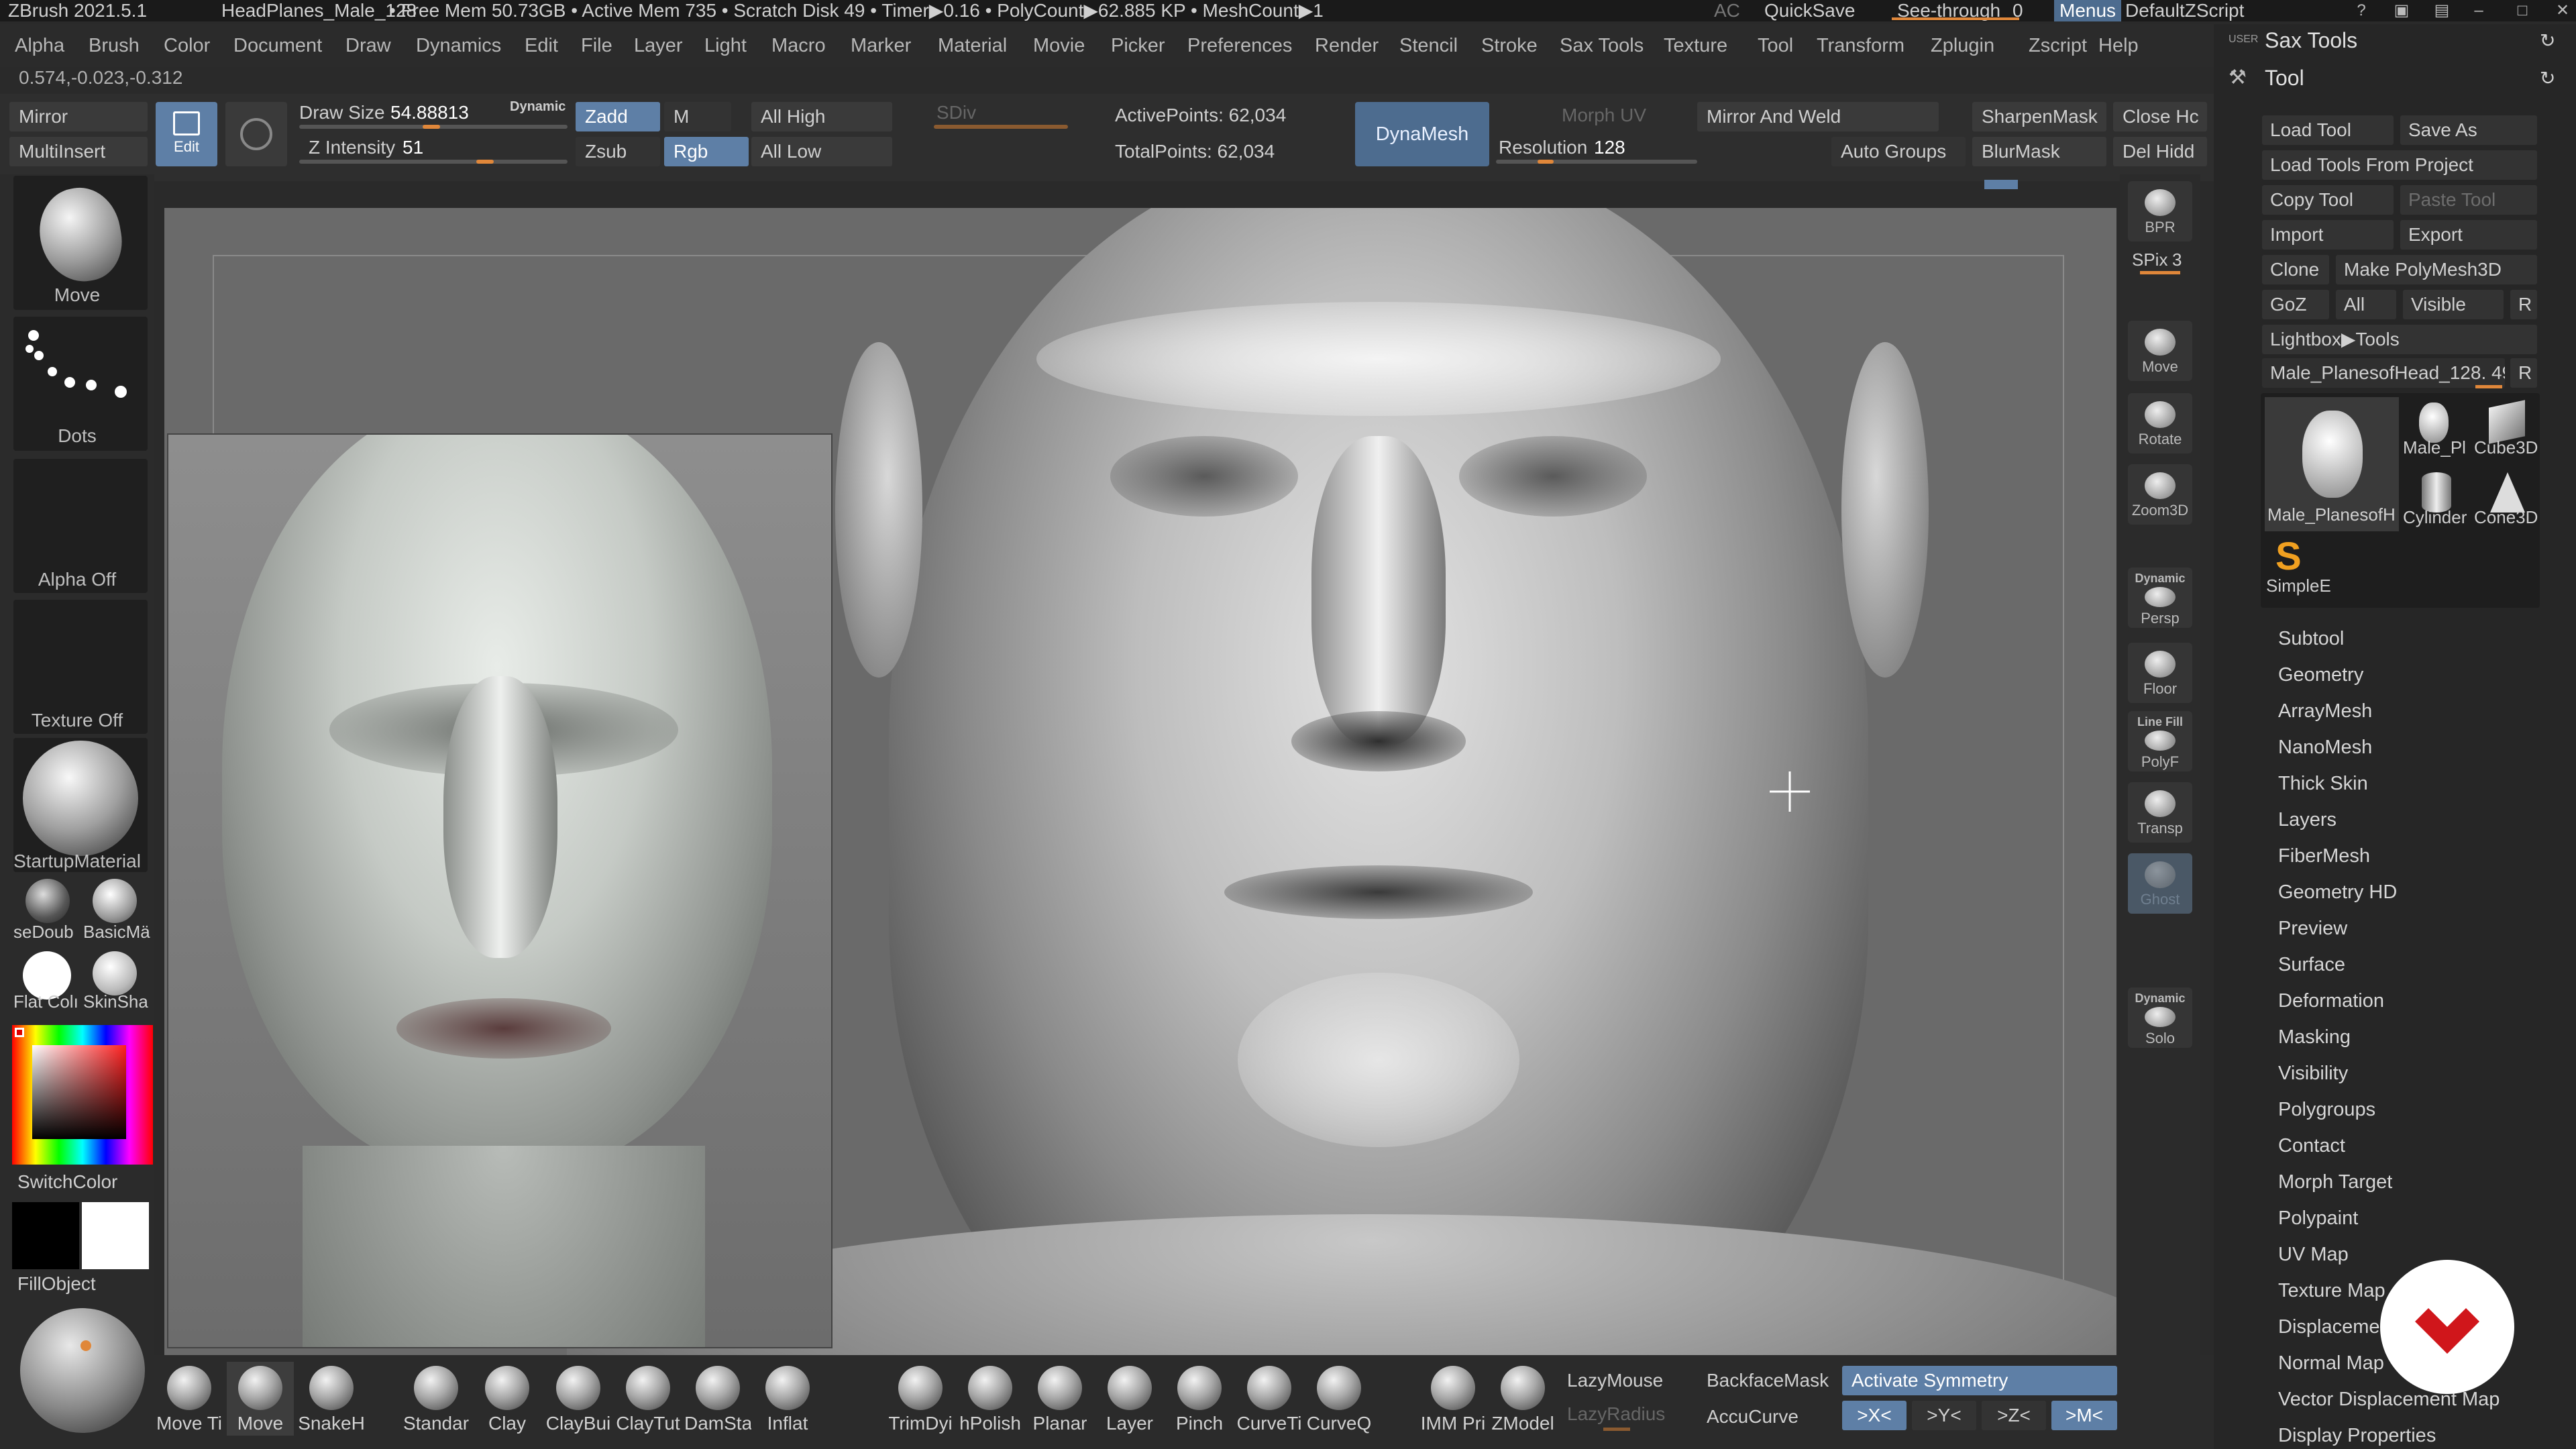 This screenshot has height=1449, width=2576. Describe the element at coordinates (2488, 386) in the screenshot. I see `current-tool-slider` at that location.